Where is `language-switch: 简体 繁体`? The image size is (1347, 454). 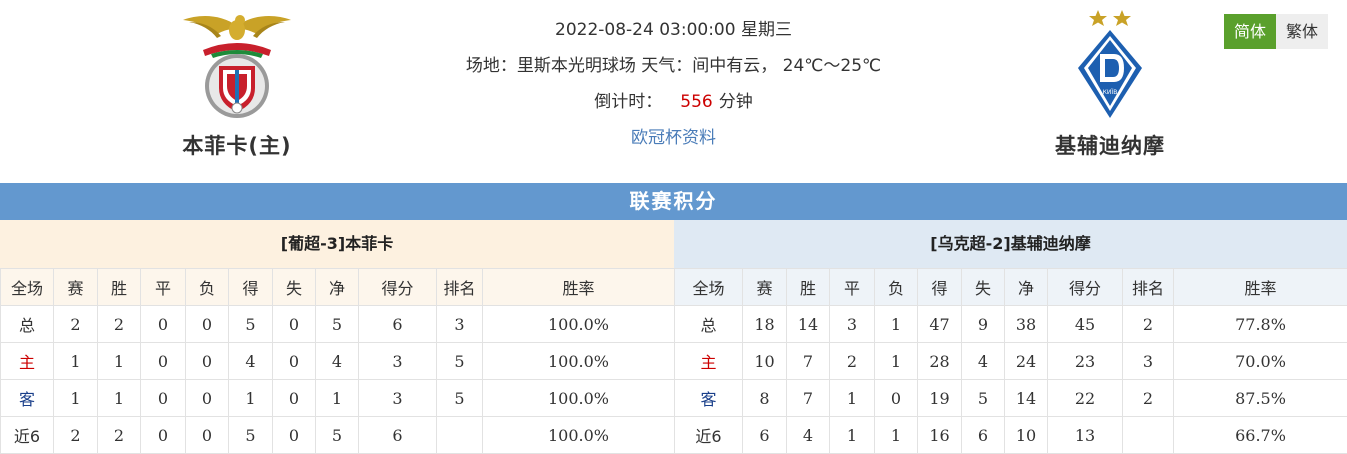 language-switch: 简体 繁体 is located at coordinates (1276, 31).